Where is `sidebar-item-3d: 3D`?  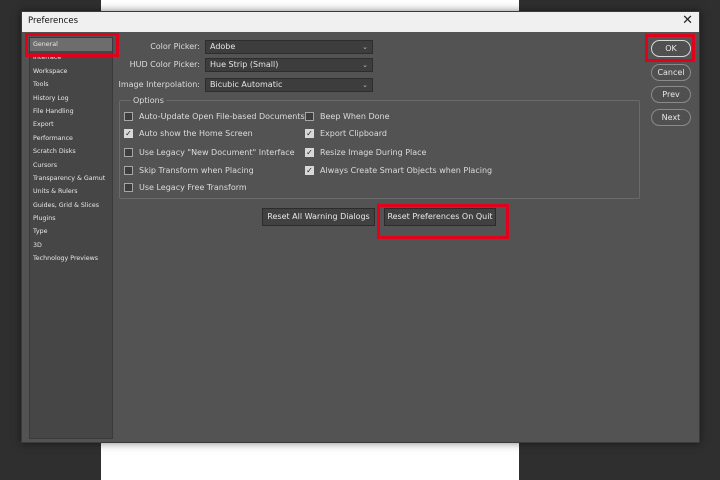 sidebar-item-3d: 3D is located at coordinates (71, 245).